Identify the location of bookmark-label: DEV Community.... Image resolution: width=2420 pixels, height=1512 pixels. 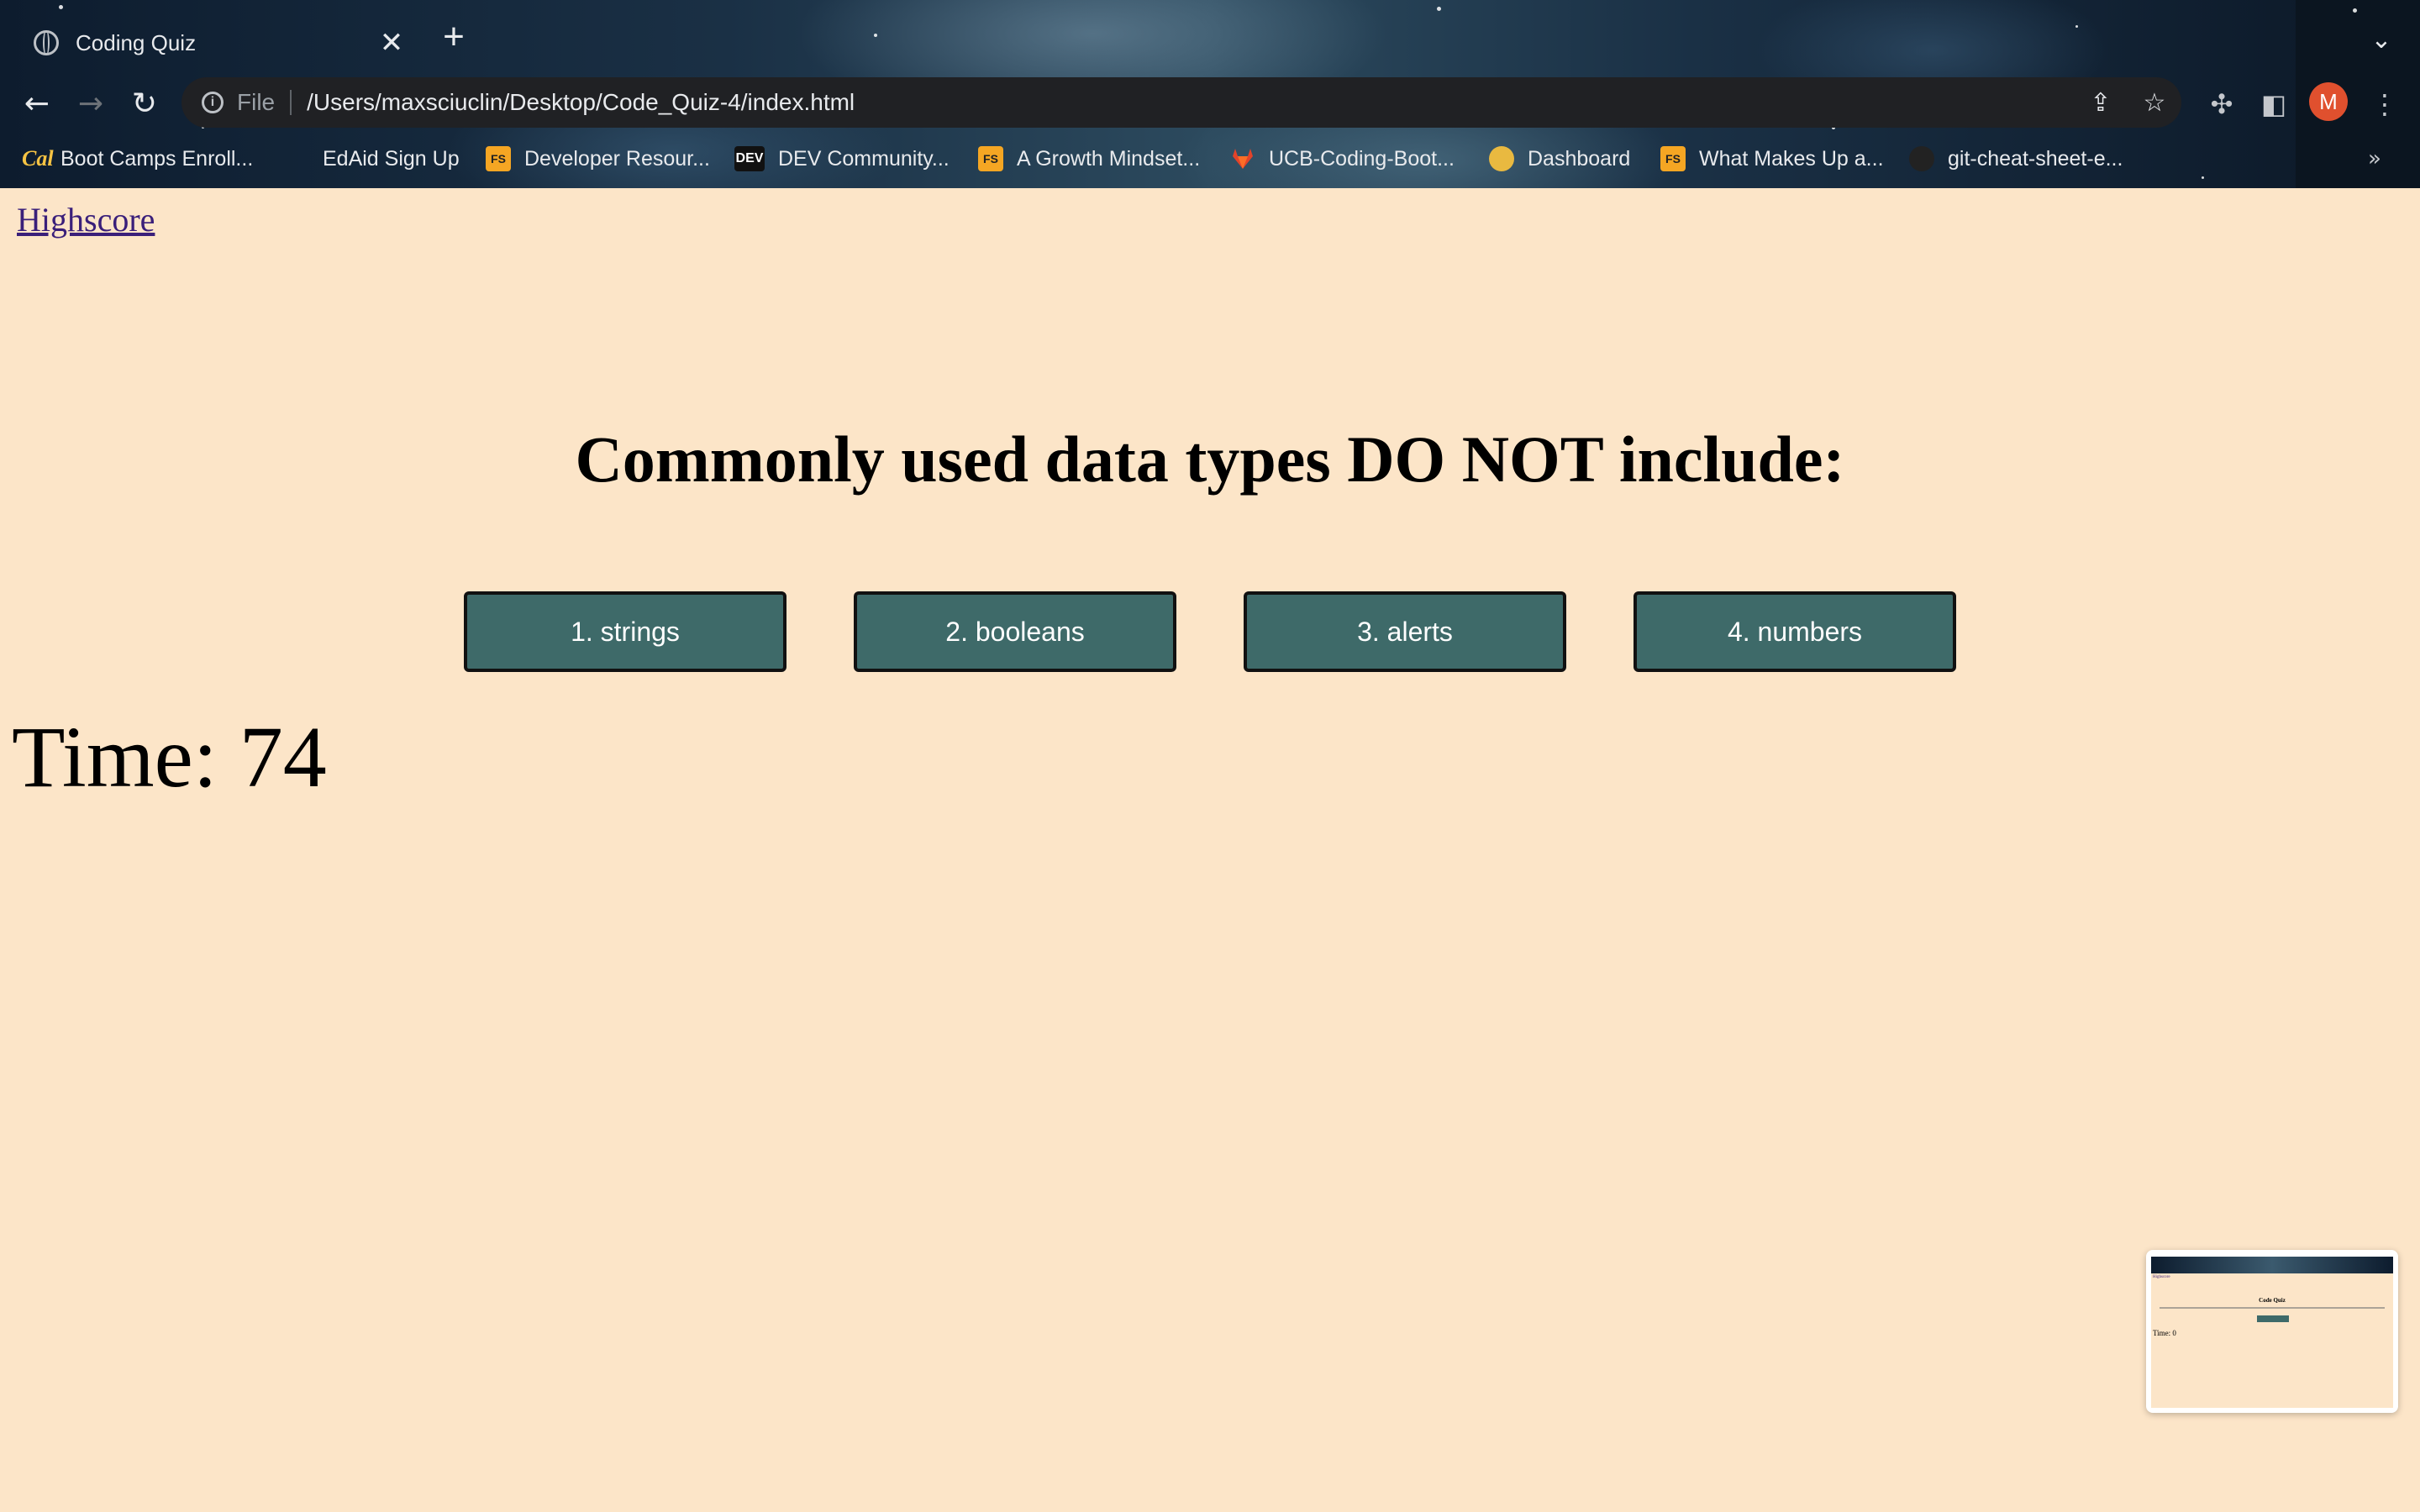
(864, 158).